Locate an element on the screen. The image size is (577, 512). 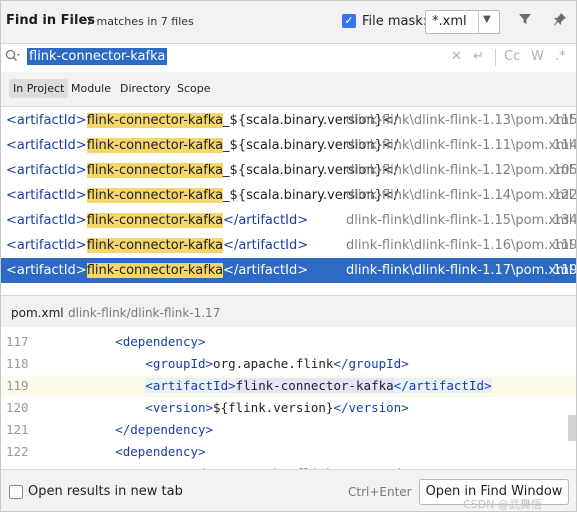
code-text: <groupId>org.apache.flink</groupId> is located at coordinates (277, 363).